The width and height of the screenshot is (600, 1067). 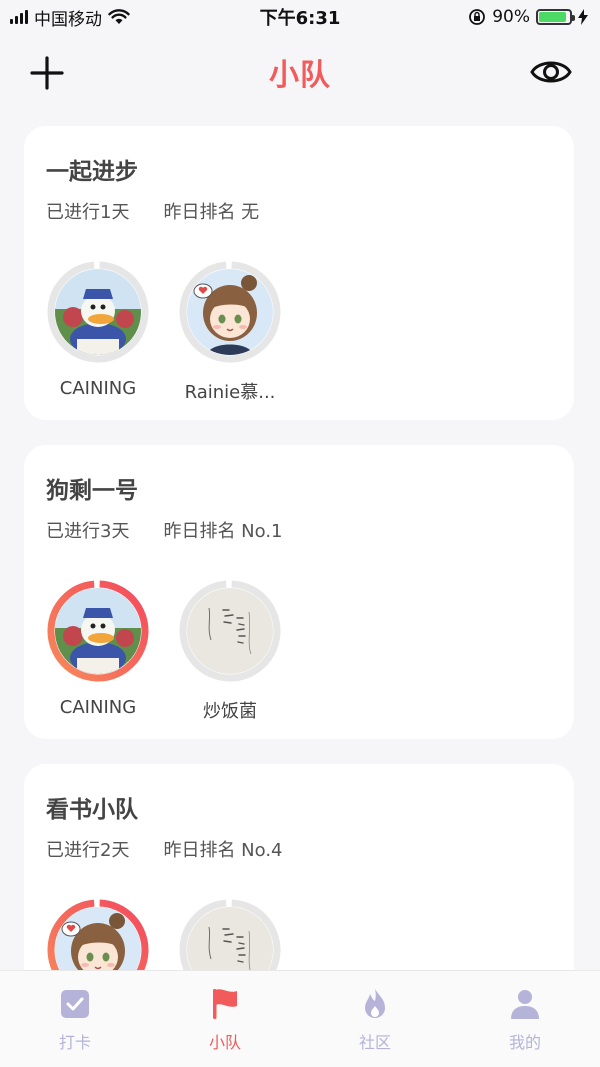 I want to click on team-days: 已进行2天, so click(x=88, y=850).